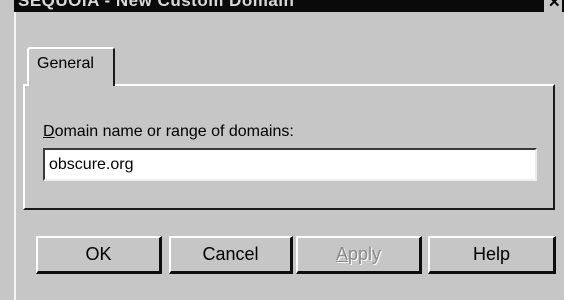  Describe the element at coordinates (290, 164) in the screenshot. I see `domain-input` at that location.